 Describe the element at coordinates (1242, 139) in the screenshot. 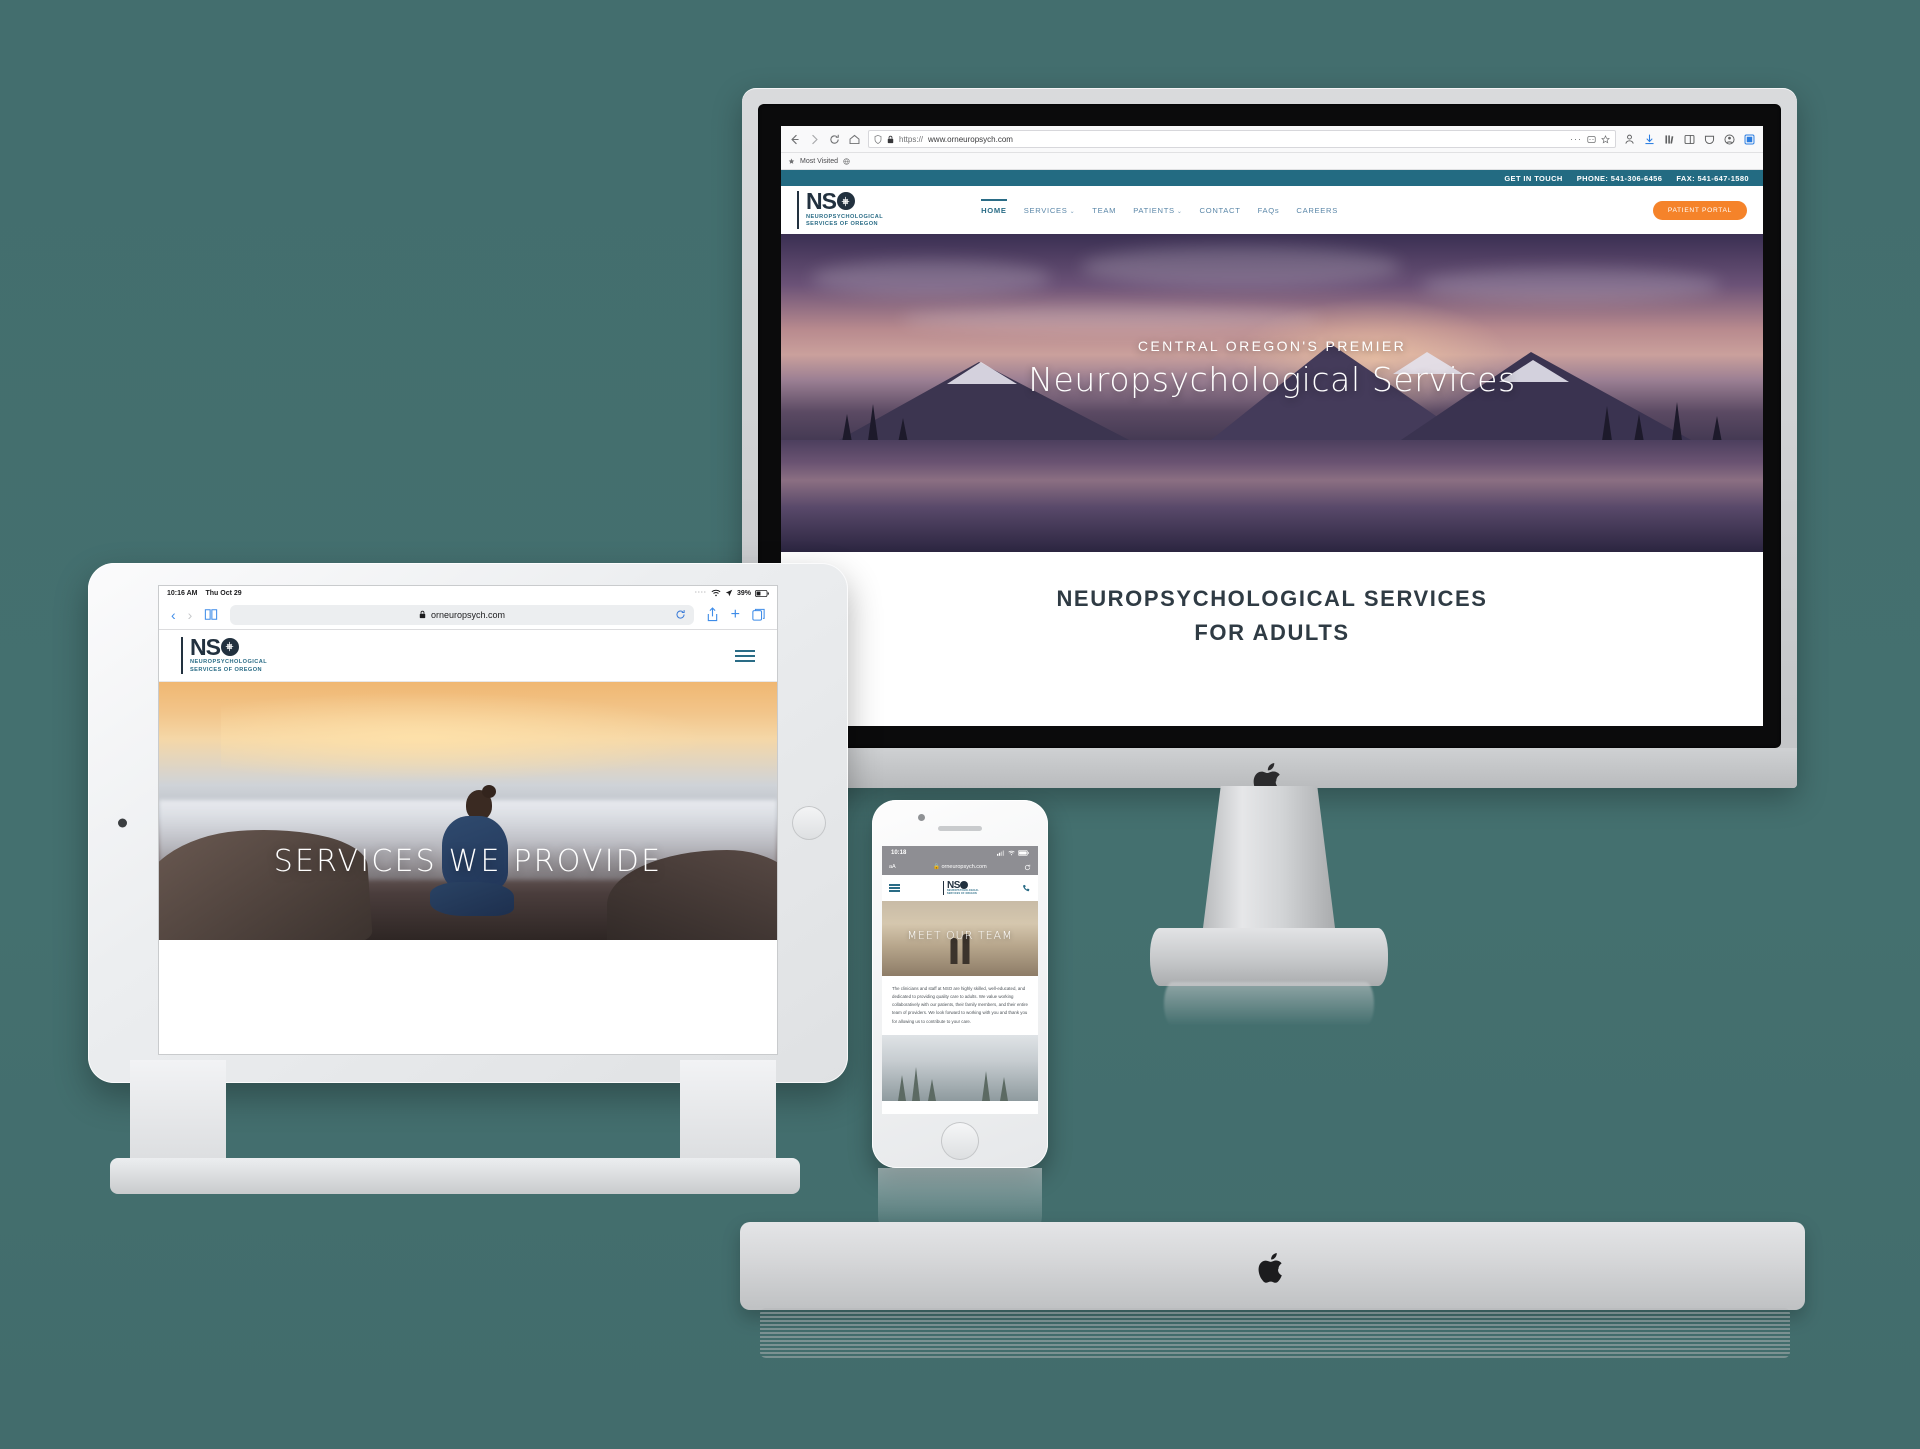

I see `address-bar: https:// www.orneuropsych.com ···` at that location.